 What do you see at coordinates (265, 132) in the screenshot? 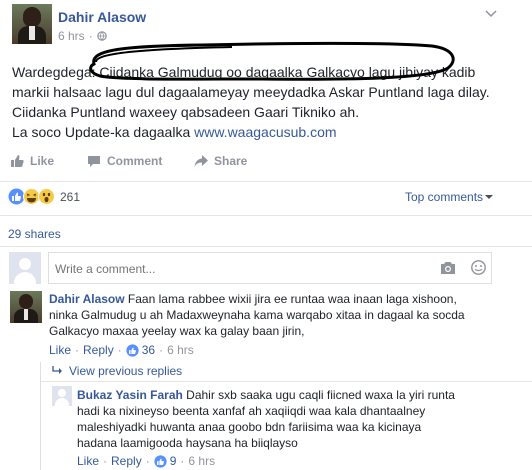
I see `post-link: www.waagacusub.com` at bounding box center [265, 132].